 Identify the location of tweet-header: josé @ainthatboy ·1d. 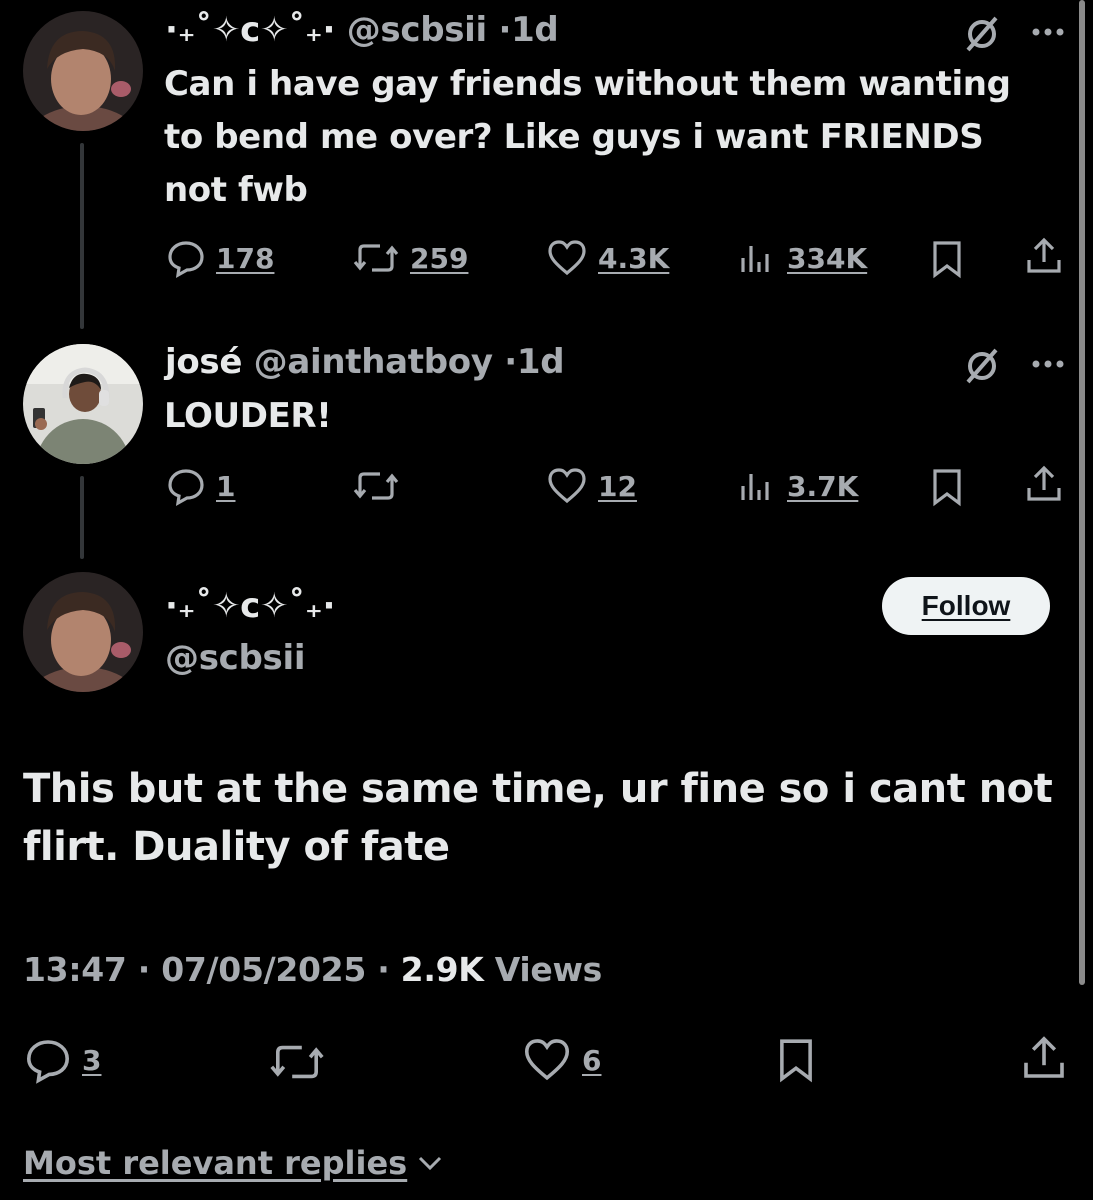
(365, 362).